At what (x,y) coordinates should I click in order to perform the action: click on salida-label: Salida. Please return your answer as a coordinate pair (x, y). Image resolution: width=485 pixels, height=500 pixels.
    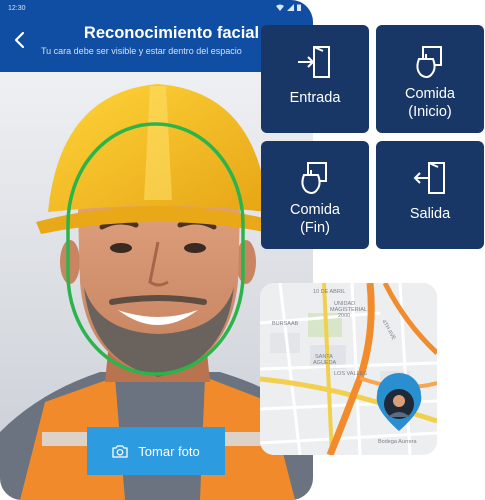
    Looking at the image, I should click on (430, 214).